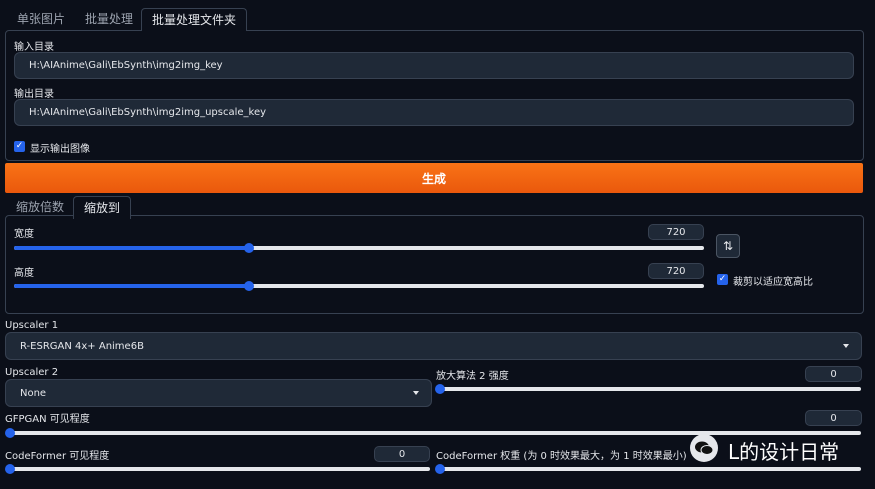 The image size is (875, 489). What do you see at coordinates (833, 418) in the screenshot?
I see `gfpgan-input: 0` at bounding box center [833, 418].